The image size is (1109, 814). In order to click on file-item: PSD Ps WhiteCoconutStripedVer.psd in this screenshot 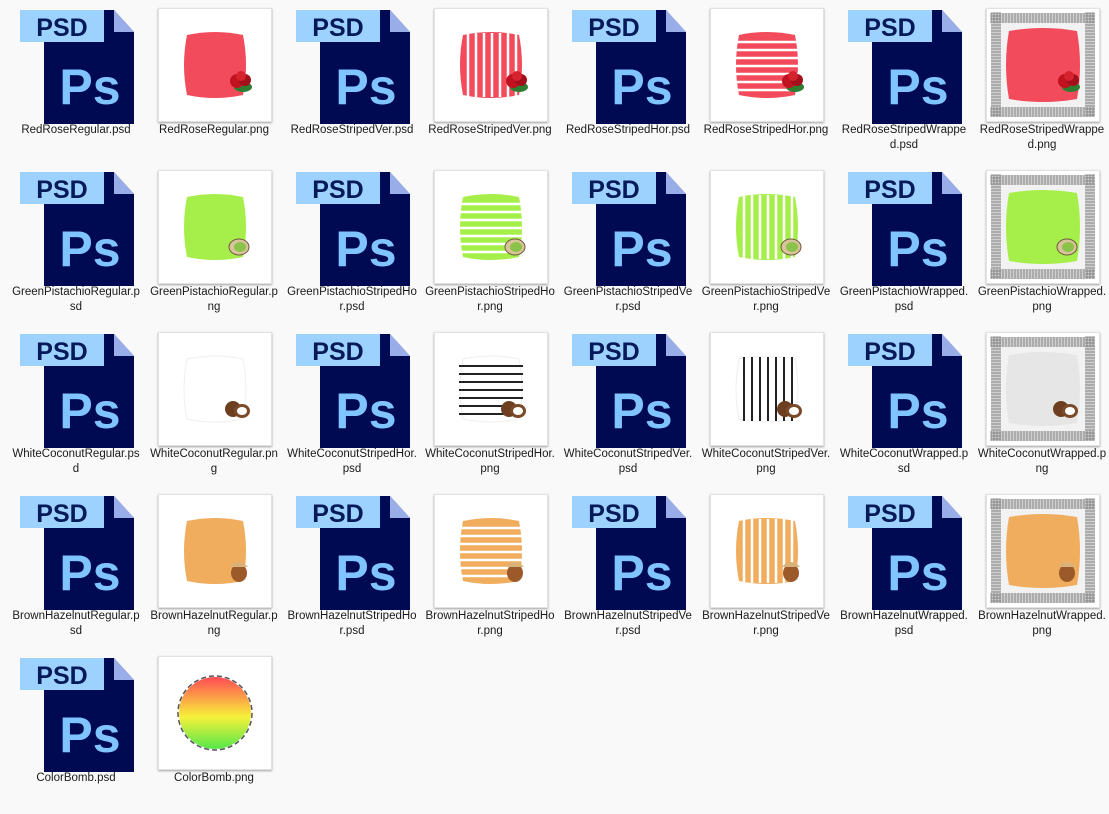, I will do `click(628, 404)`.